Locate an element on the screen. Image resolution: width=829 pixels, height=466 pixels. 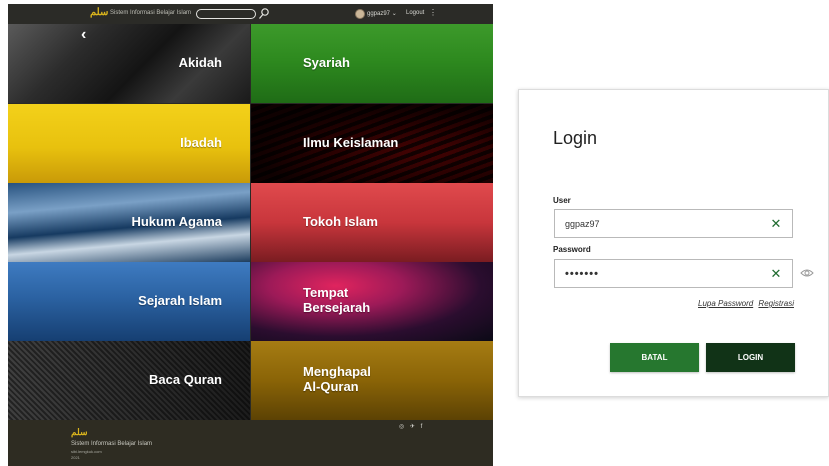
tile-tempat-bersejarah: Tempat Bersejarah is located at coordinates (372, 301).